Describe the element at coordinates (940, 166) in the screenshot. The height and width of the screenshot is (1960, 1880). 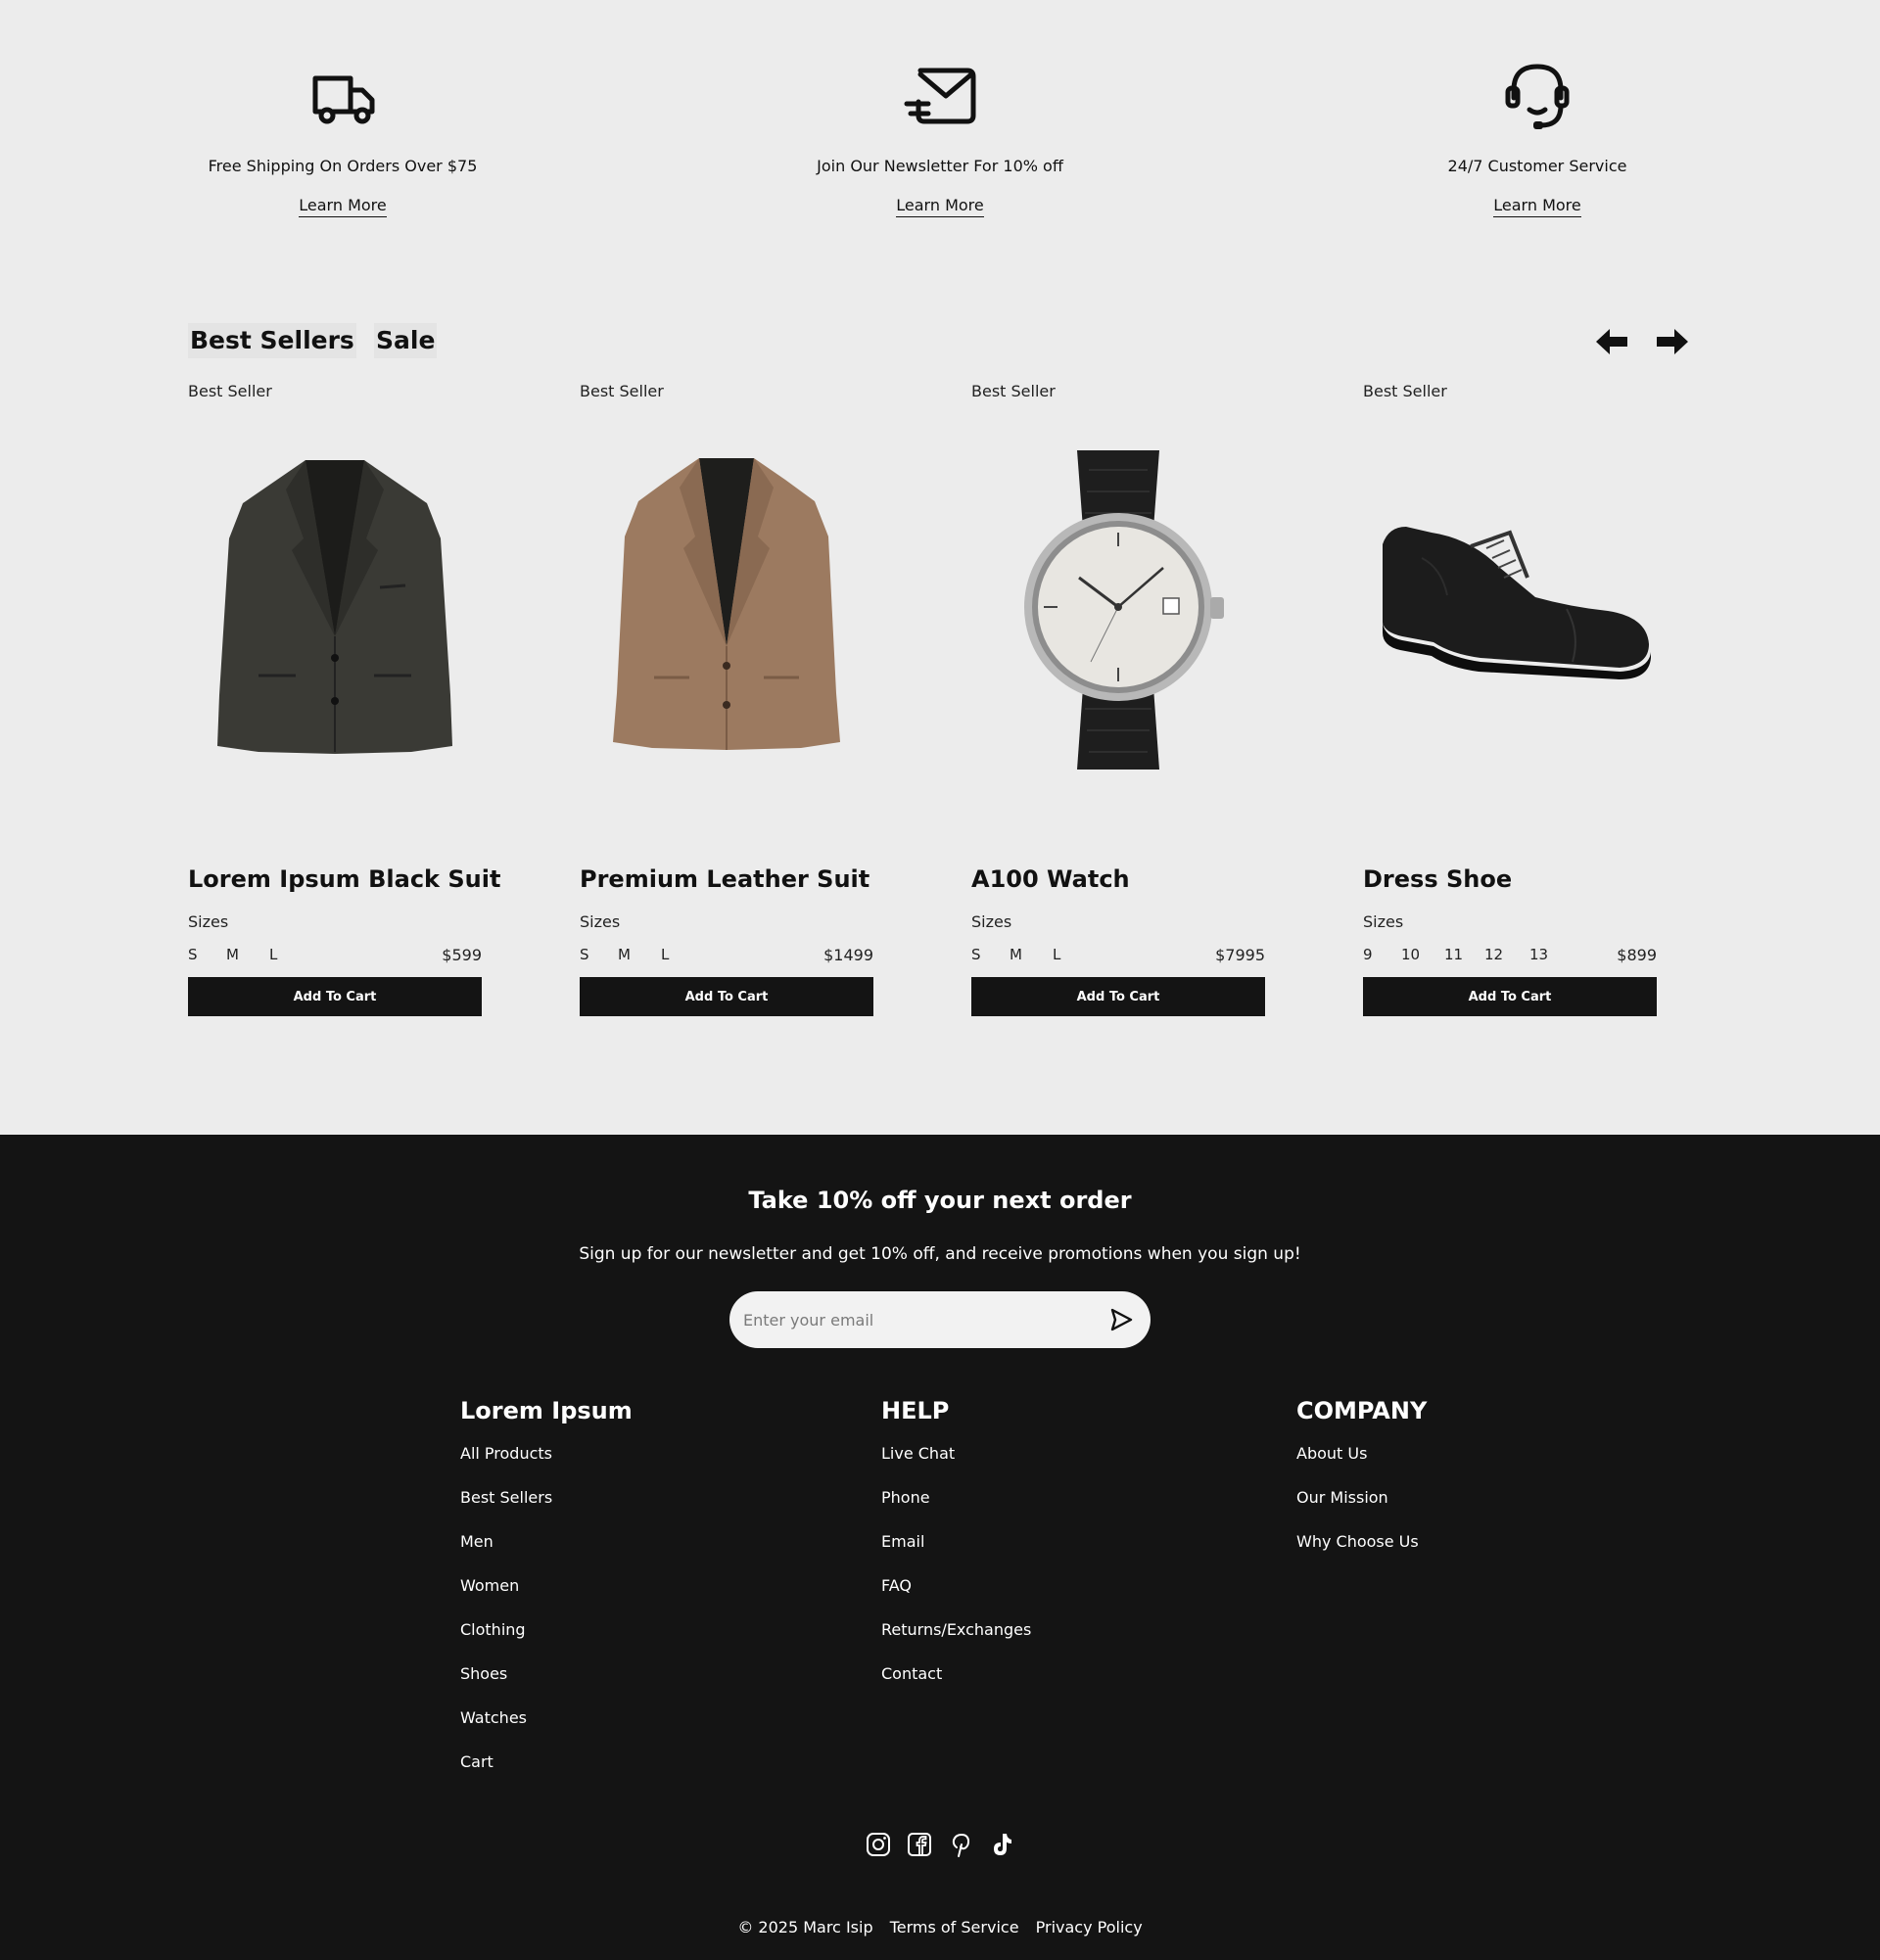
I see `feature-text: Join Our Newsletter For 10% off` at that location.